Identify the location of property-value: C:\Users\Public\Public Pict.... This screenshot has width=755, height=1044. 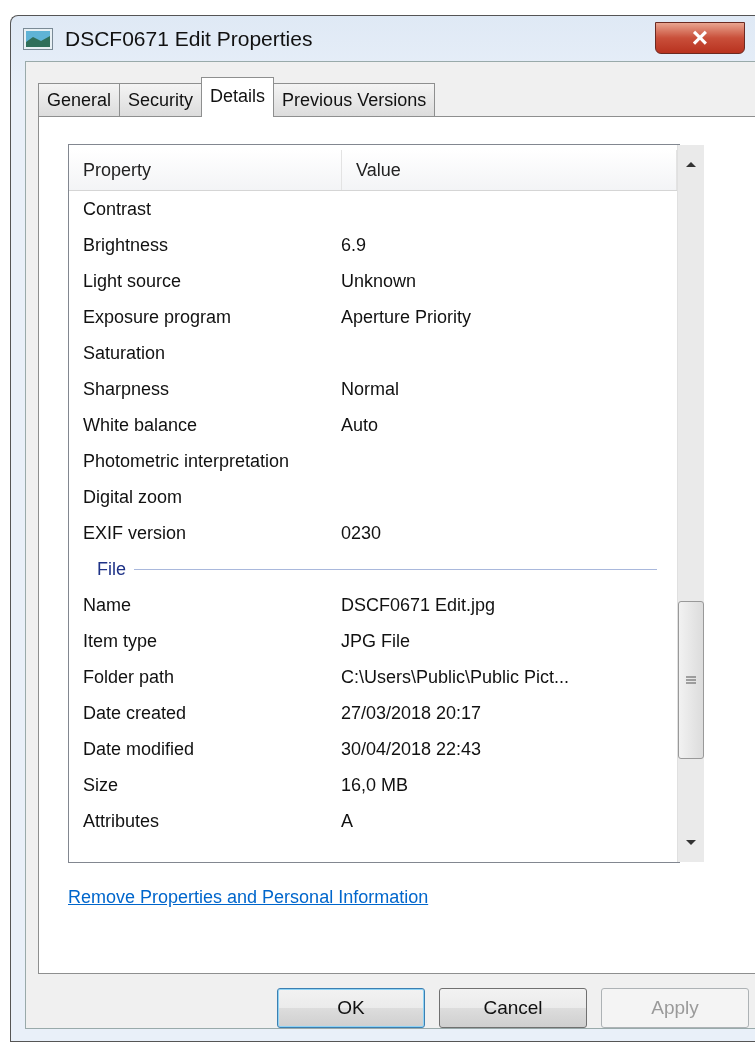
(455, 677).